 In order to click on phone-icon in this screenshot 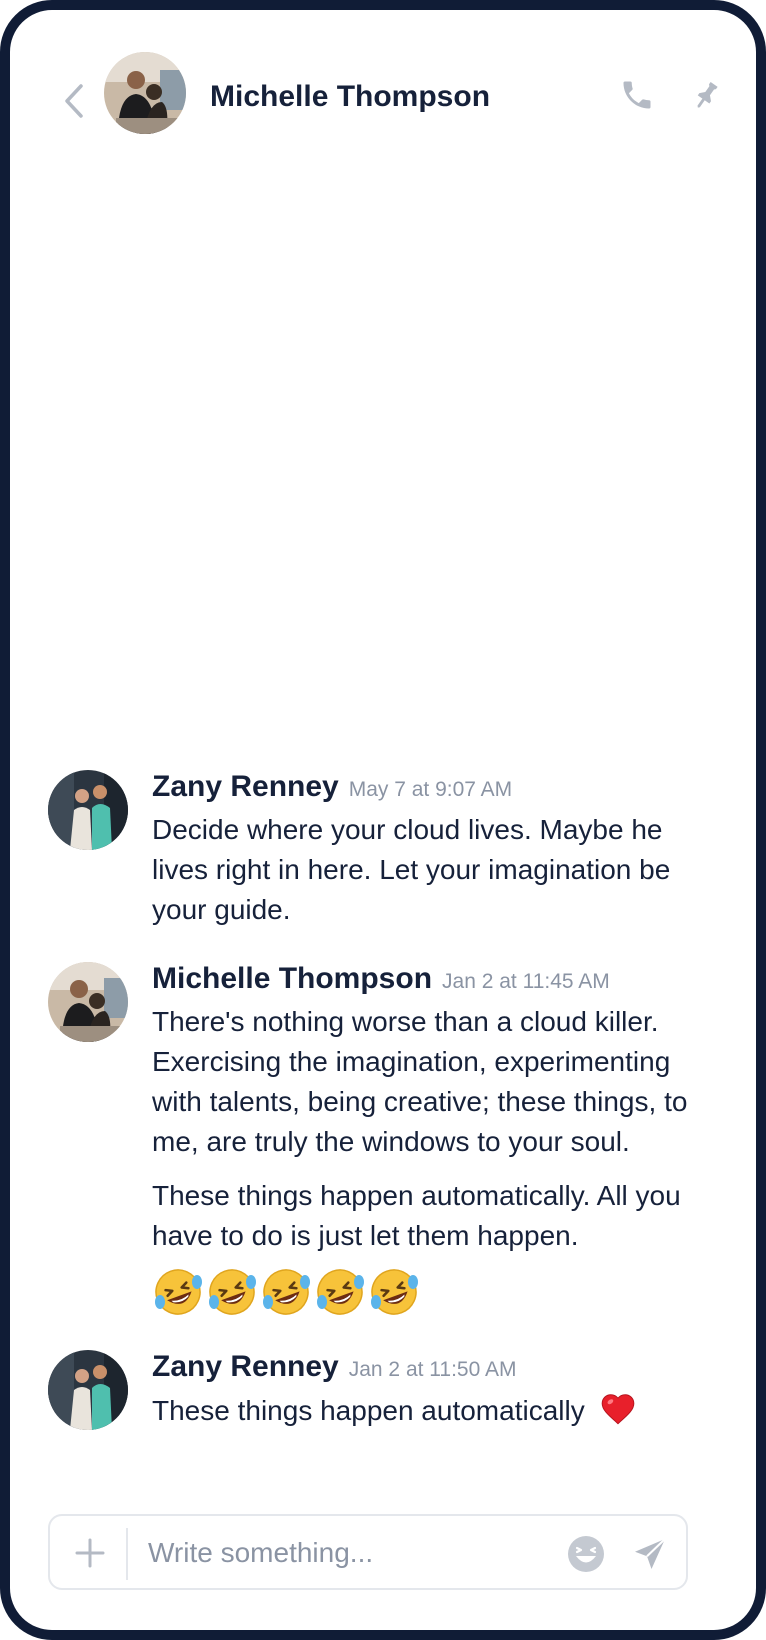, I will do `click(637, 95)`.